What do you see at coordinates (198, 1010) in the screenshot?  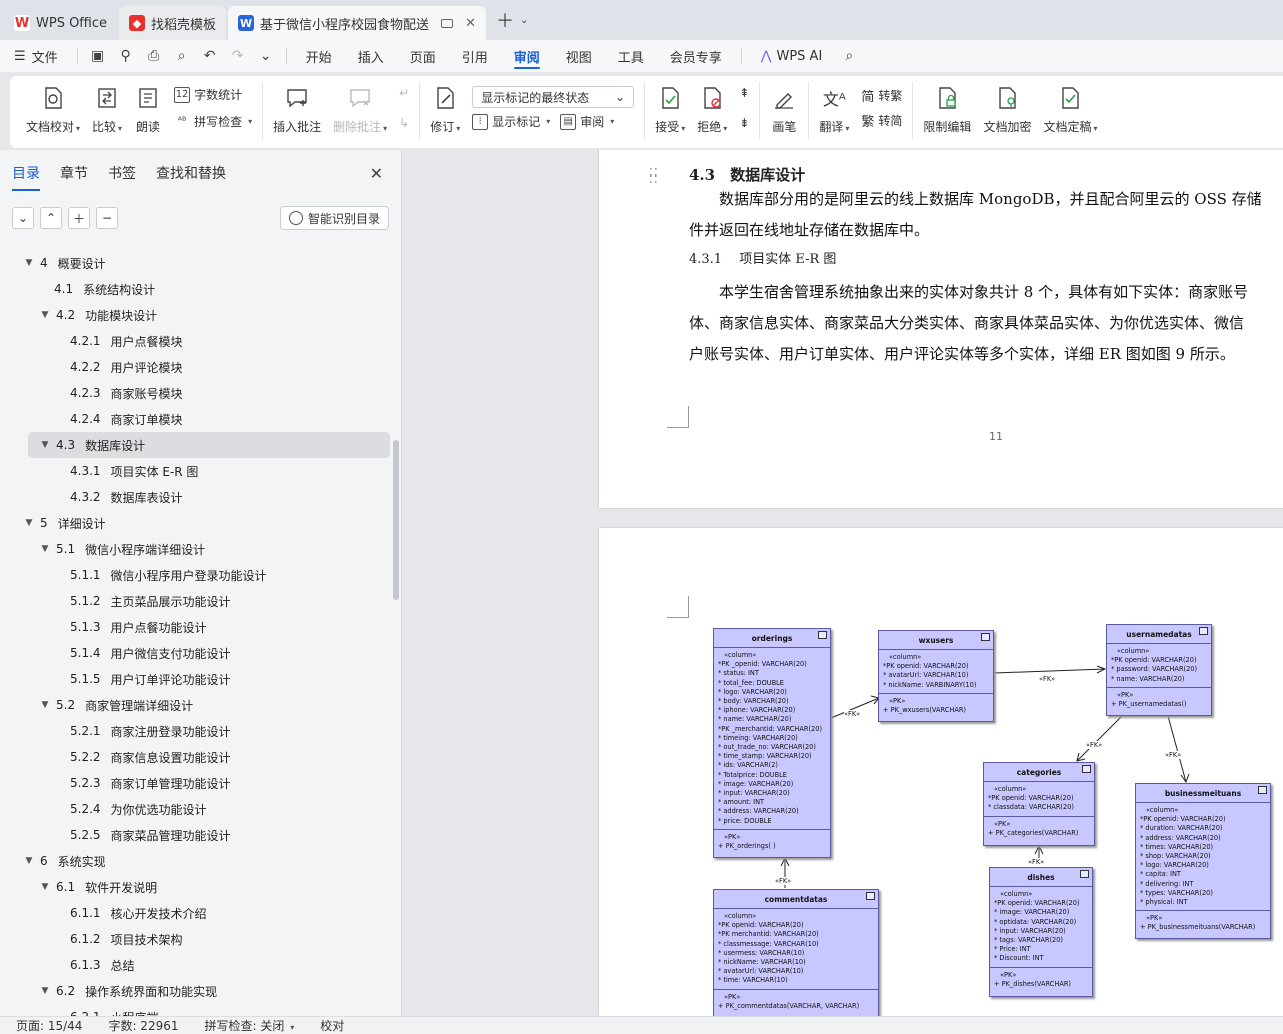 I see `toc-item: 6.2.1小程序端` at bounding box center [198, 1010].